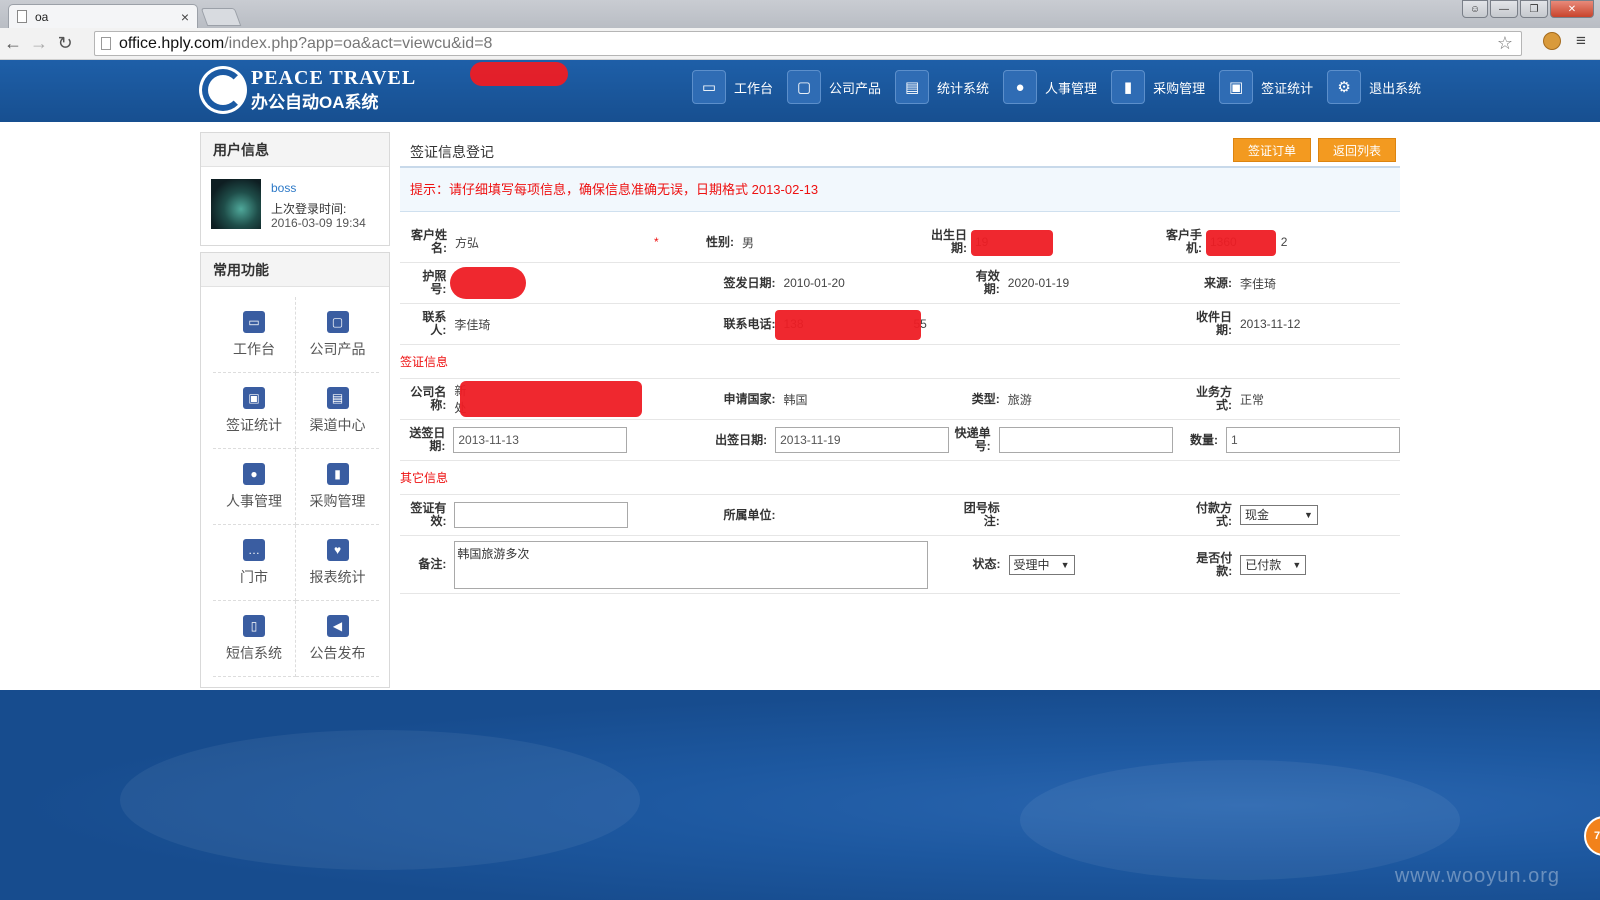 The height and width of the screenshot is (900, 1600). What do you see at coordinates (428, 241) in the screenshot?
I see `customer-name-label: 客户姓名:` at bounding box center [428, 241].